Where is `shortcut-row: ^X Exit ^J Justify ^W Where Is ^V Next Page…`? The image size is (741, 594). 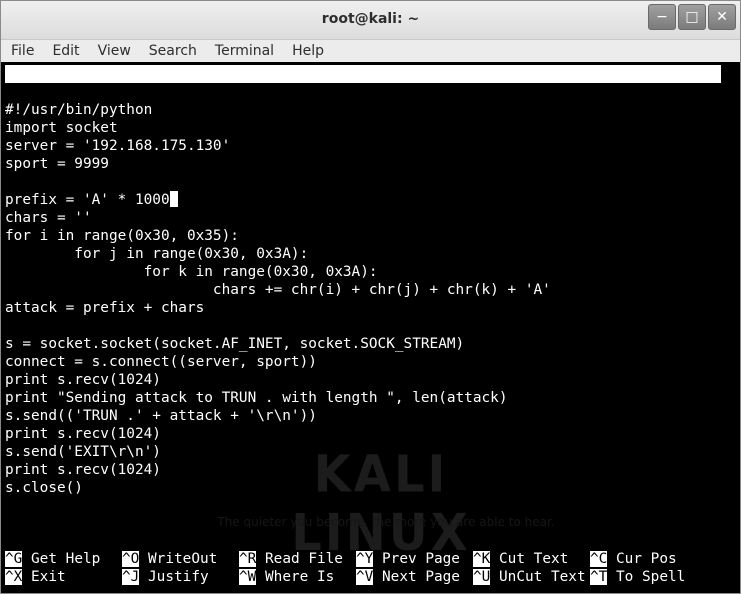 shortcut-row: ^X Exit ^J Justify ^W Where Is ^V Next Page… is located at coordinates (356, 577).